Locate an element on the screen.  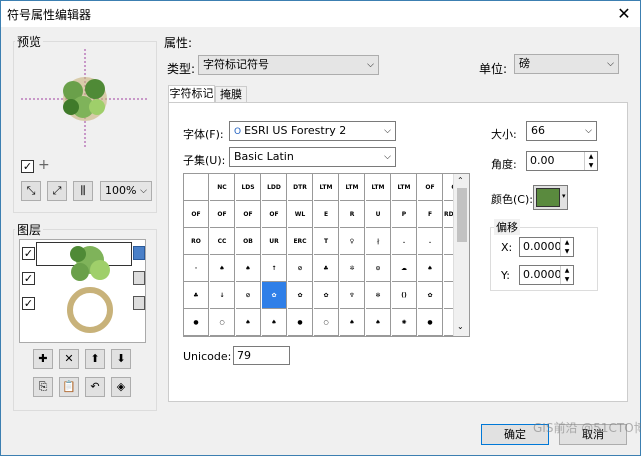
glyph-cell: NC is located at coordinates (222, 187).